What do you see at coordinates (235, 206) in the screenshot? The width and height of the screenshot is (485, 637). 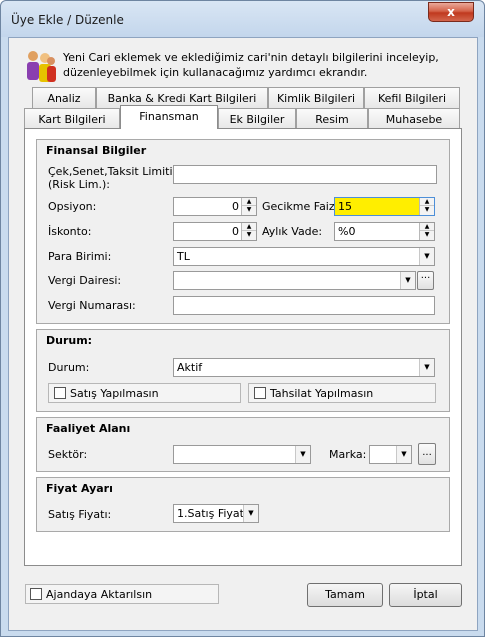 I see `opsiyon-value: 0` at bounding box center [235, 206].